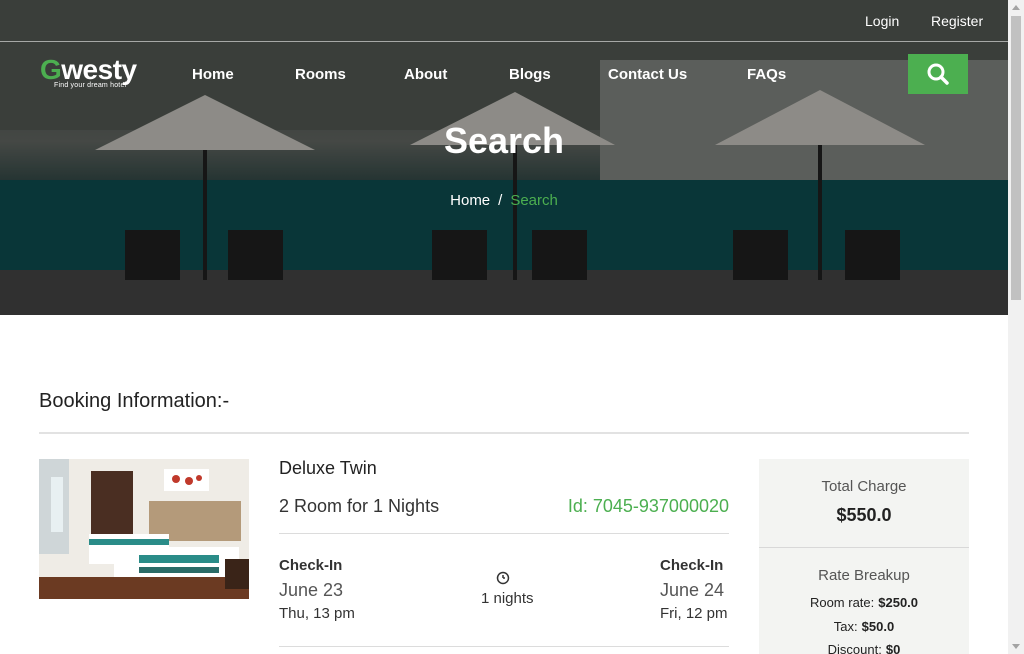  Describe the element at coordinates (504, 433) in the screenshot. I see `section-divider` at that location.